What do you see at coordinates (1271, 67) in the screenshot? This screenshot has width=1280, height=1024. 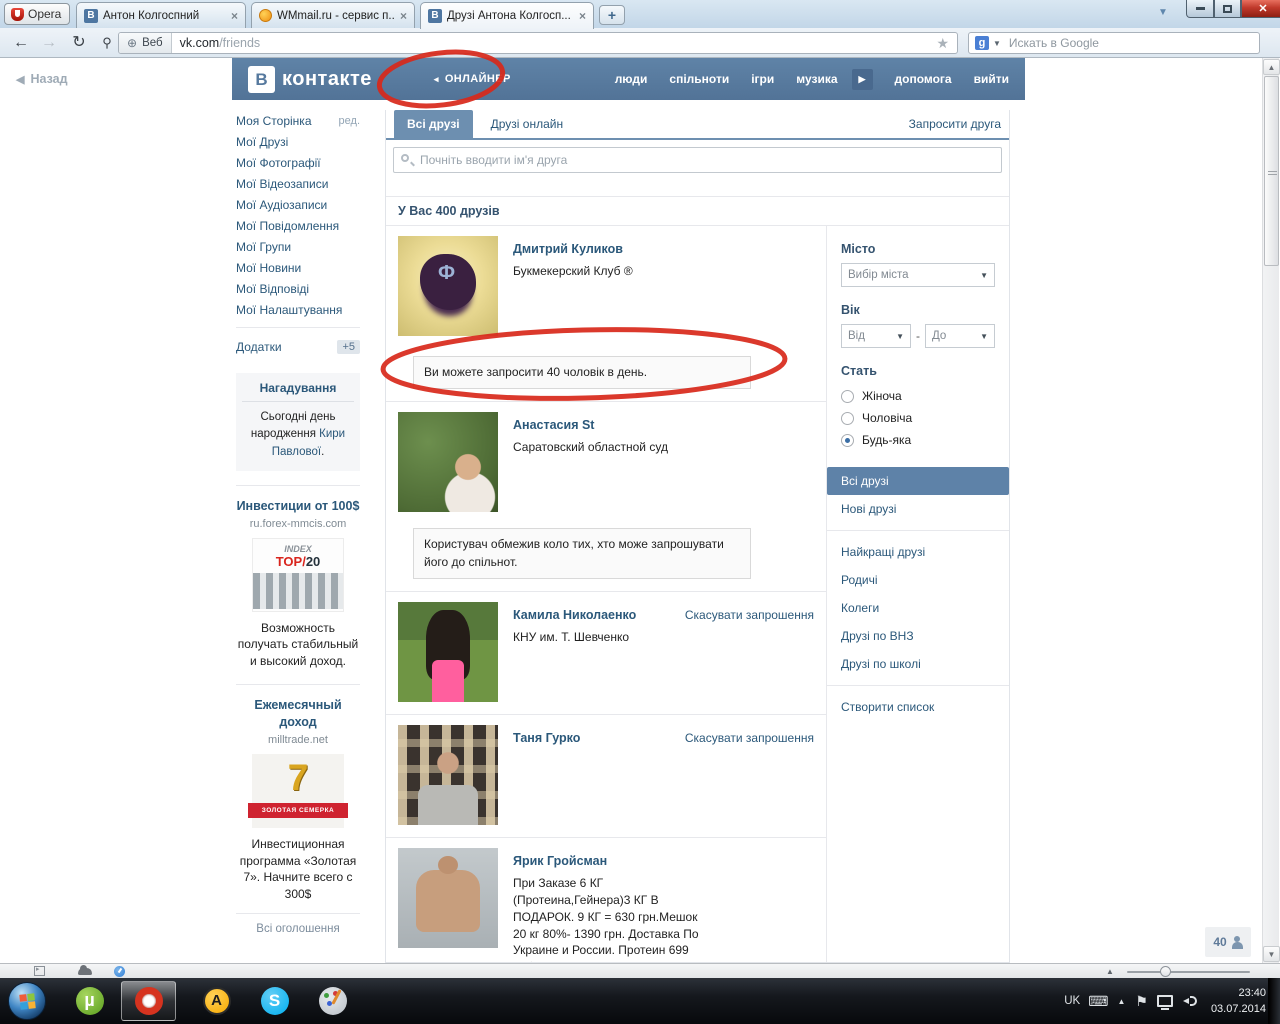 I see `scroll-up-icon: ▲` at bounding box center [1271, 67].